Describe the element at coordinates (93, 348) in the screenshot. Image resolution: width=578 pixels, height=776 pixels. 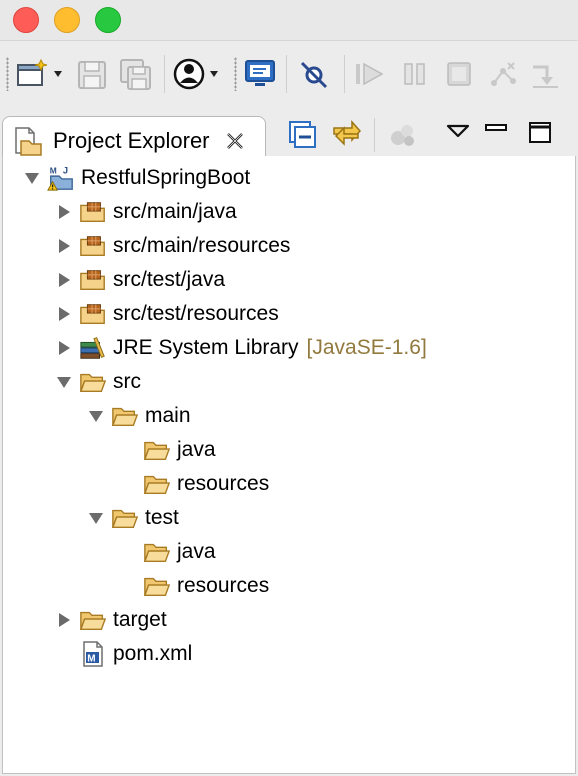
I see `library-icon` at that location.